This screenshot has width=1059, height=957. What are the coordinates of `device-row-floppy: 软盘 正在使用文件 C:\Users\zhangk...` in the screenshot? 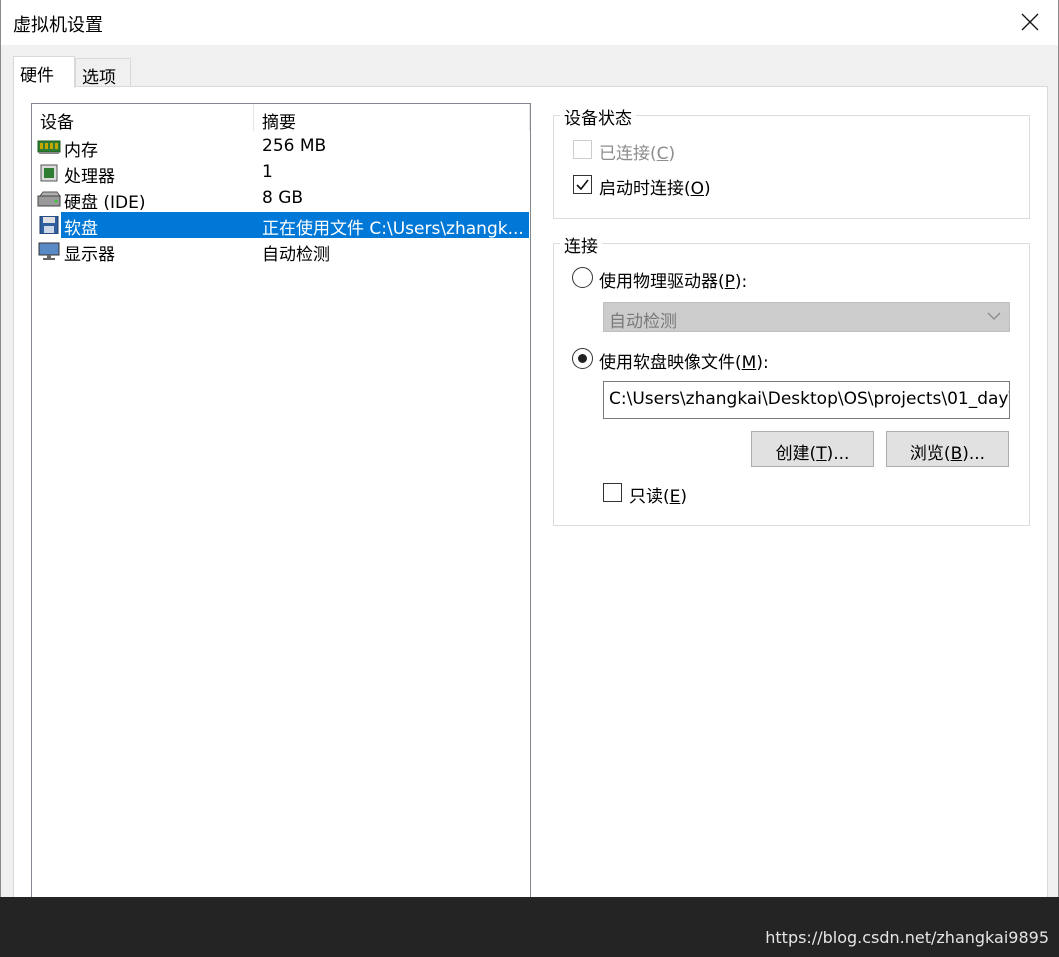 It's located at (280, 225).